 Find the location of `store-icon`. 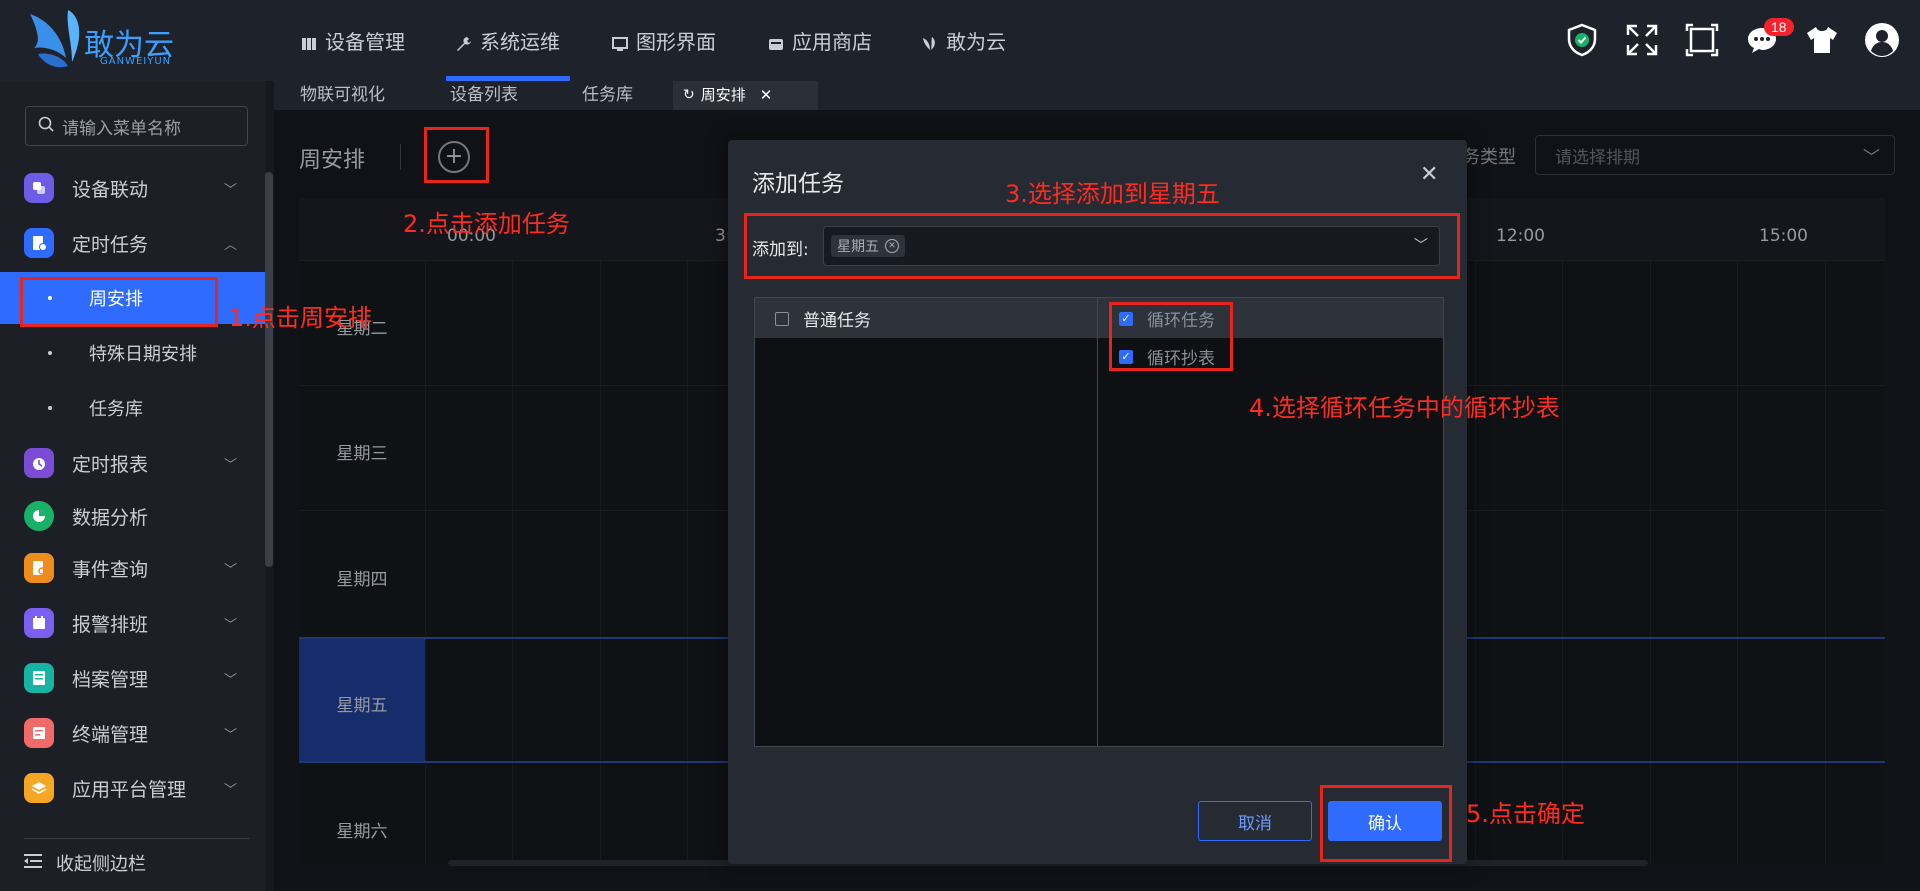

store-icon is located at coordinates (776, 41).